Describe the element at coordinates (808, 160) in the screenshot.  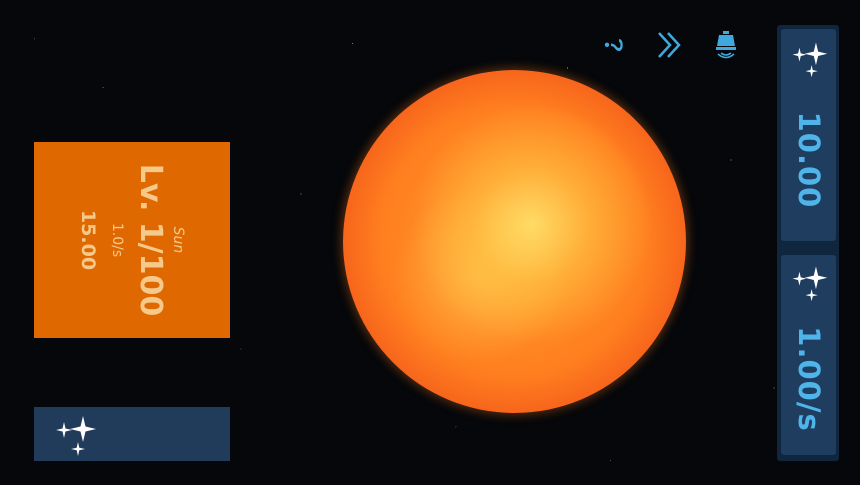
I see `stardust-total: 10.00` at that location.